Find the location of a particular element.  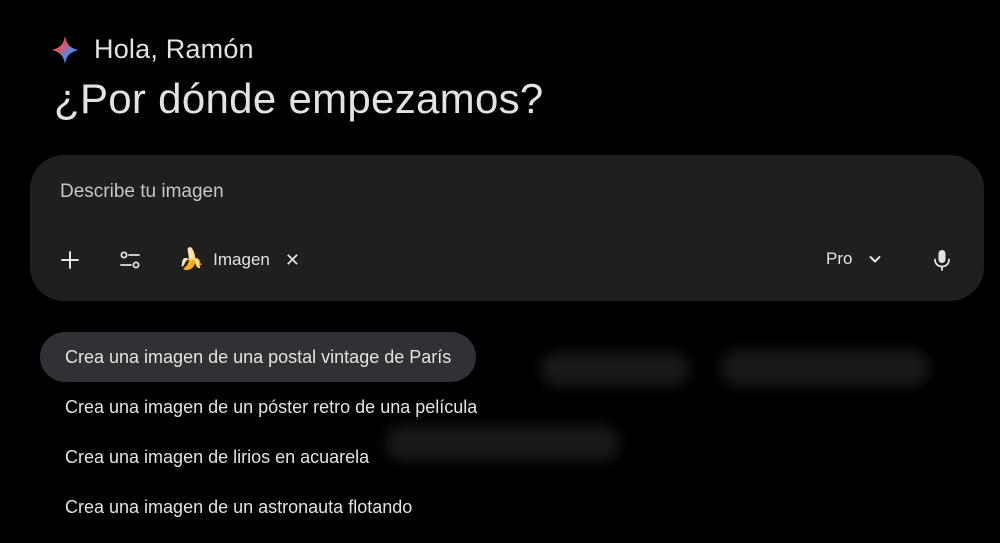

model-label: Pro is located at coordinates (839, 258).